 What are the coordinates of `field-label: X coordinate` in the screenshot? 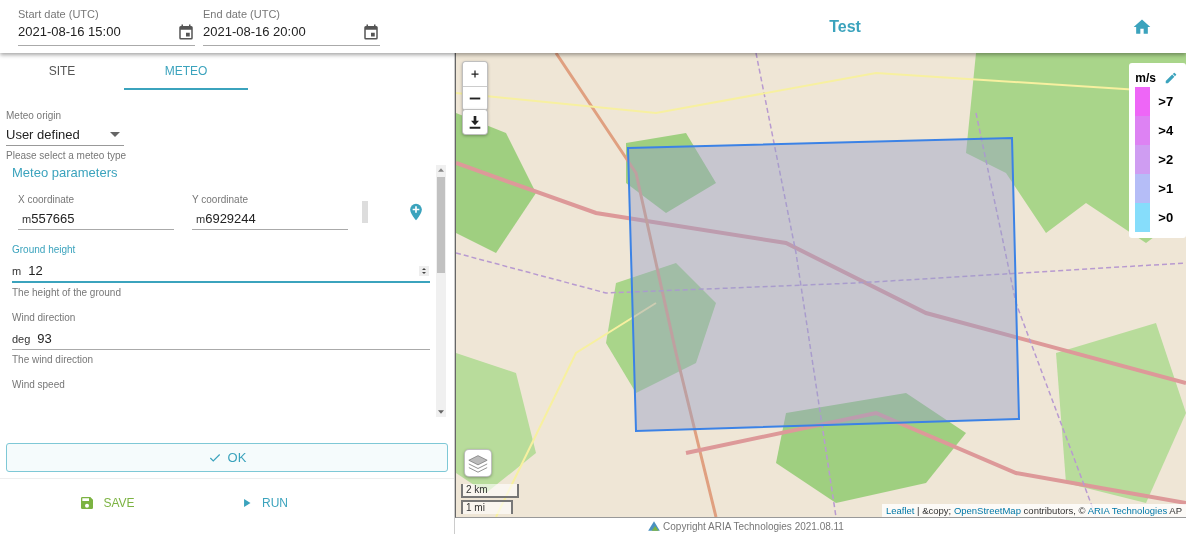 It's located at (47, 199).